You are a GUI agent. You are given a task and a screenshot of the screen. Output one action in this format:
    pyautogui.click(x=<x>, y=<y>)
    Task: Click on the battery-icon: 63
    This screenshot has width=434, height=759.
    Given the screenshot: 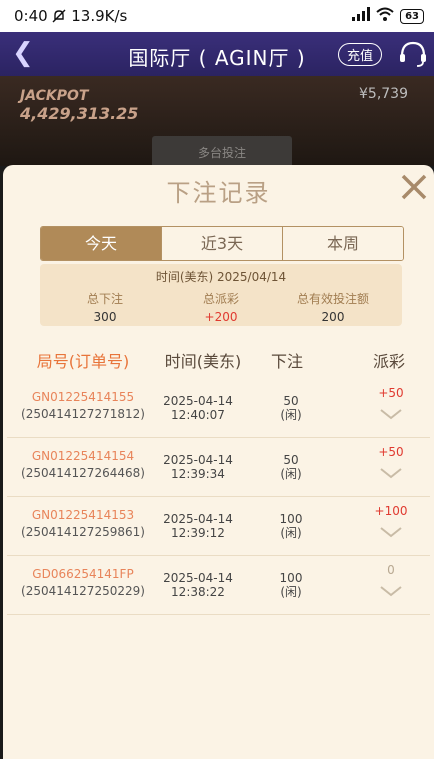 What is the action you would take?
    pyautogui.click(x=412, y=16)
    